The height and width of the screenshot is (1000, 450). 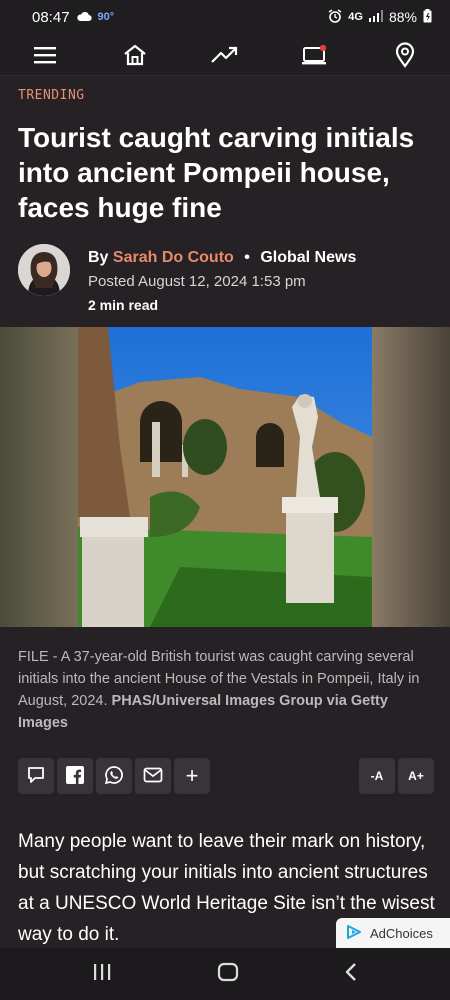 I want to click on system-navigation-bar, so click(x=225, y=974).